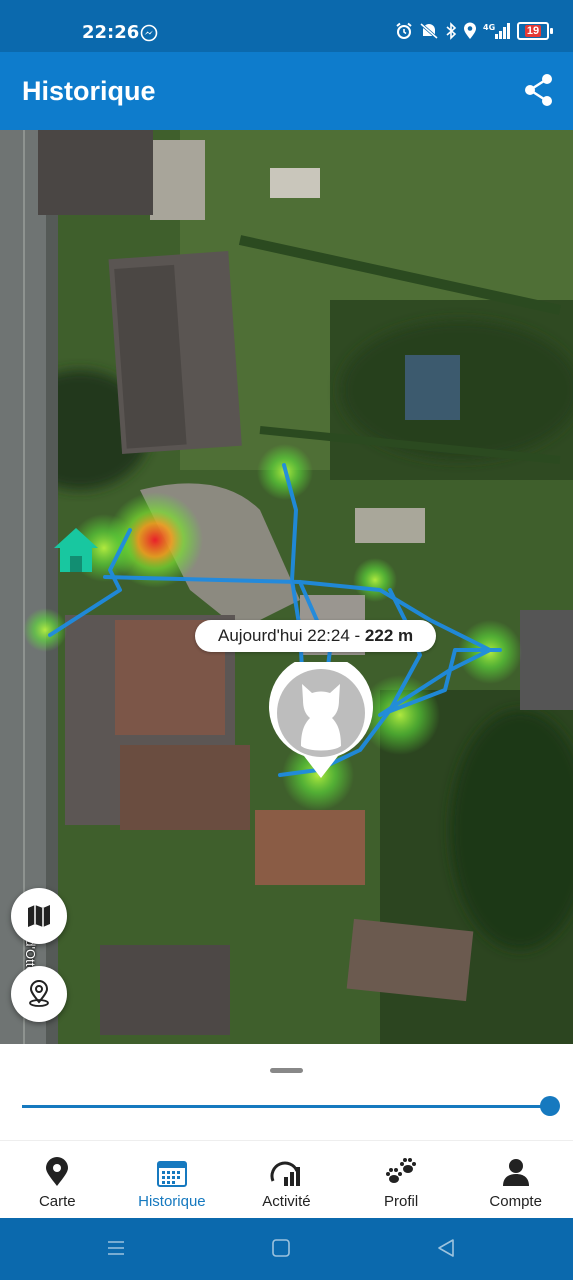 The width and height of the screenshot is (573, 1280). I want to click on center-location-button, so click(39, 994).